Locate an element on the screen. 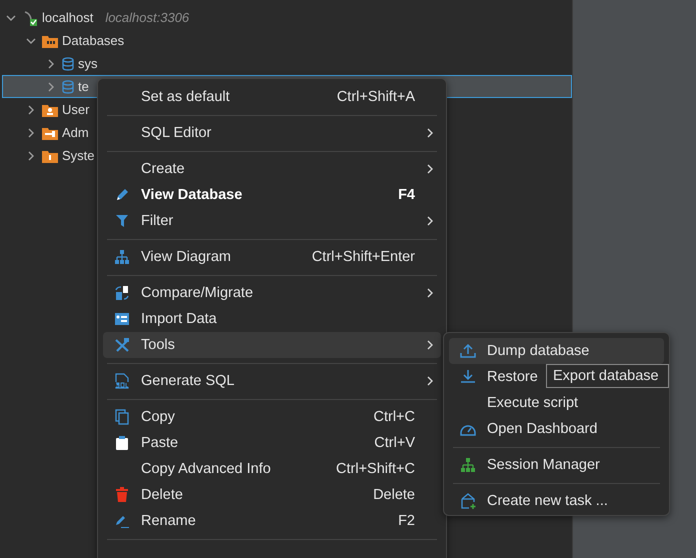  connection-address: localhost:3306 is located at coordinates (147, 17).